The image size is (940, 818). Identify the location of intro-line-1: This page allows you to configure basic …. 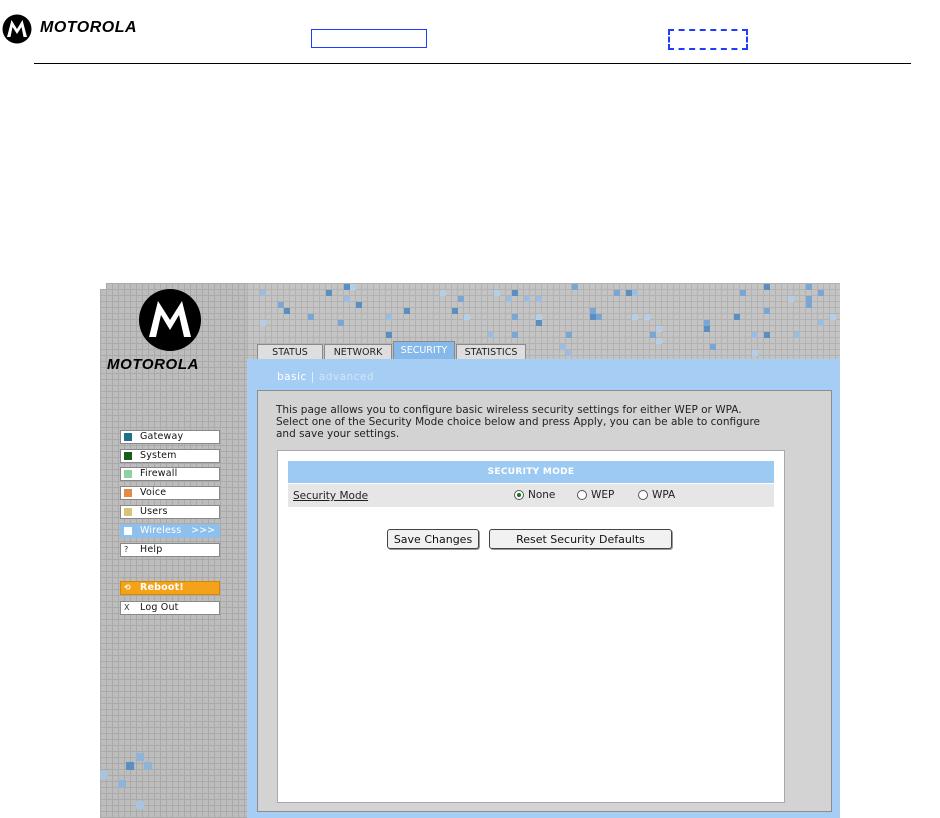
(509, 410).